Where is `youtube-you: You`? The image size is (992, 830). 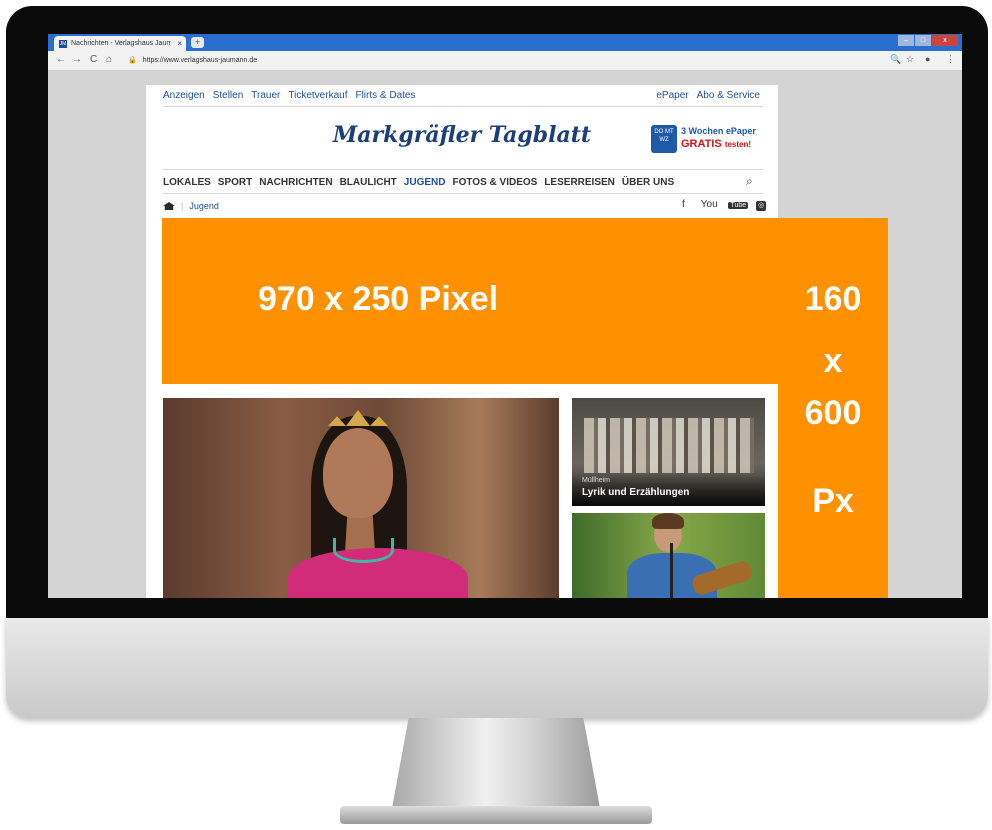
youtube-you: You is located at coordinates (709, 204).